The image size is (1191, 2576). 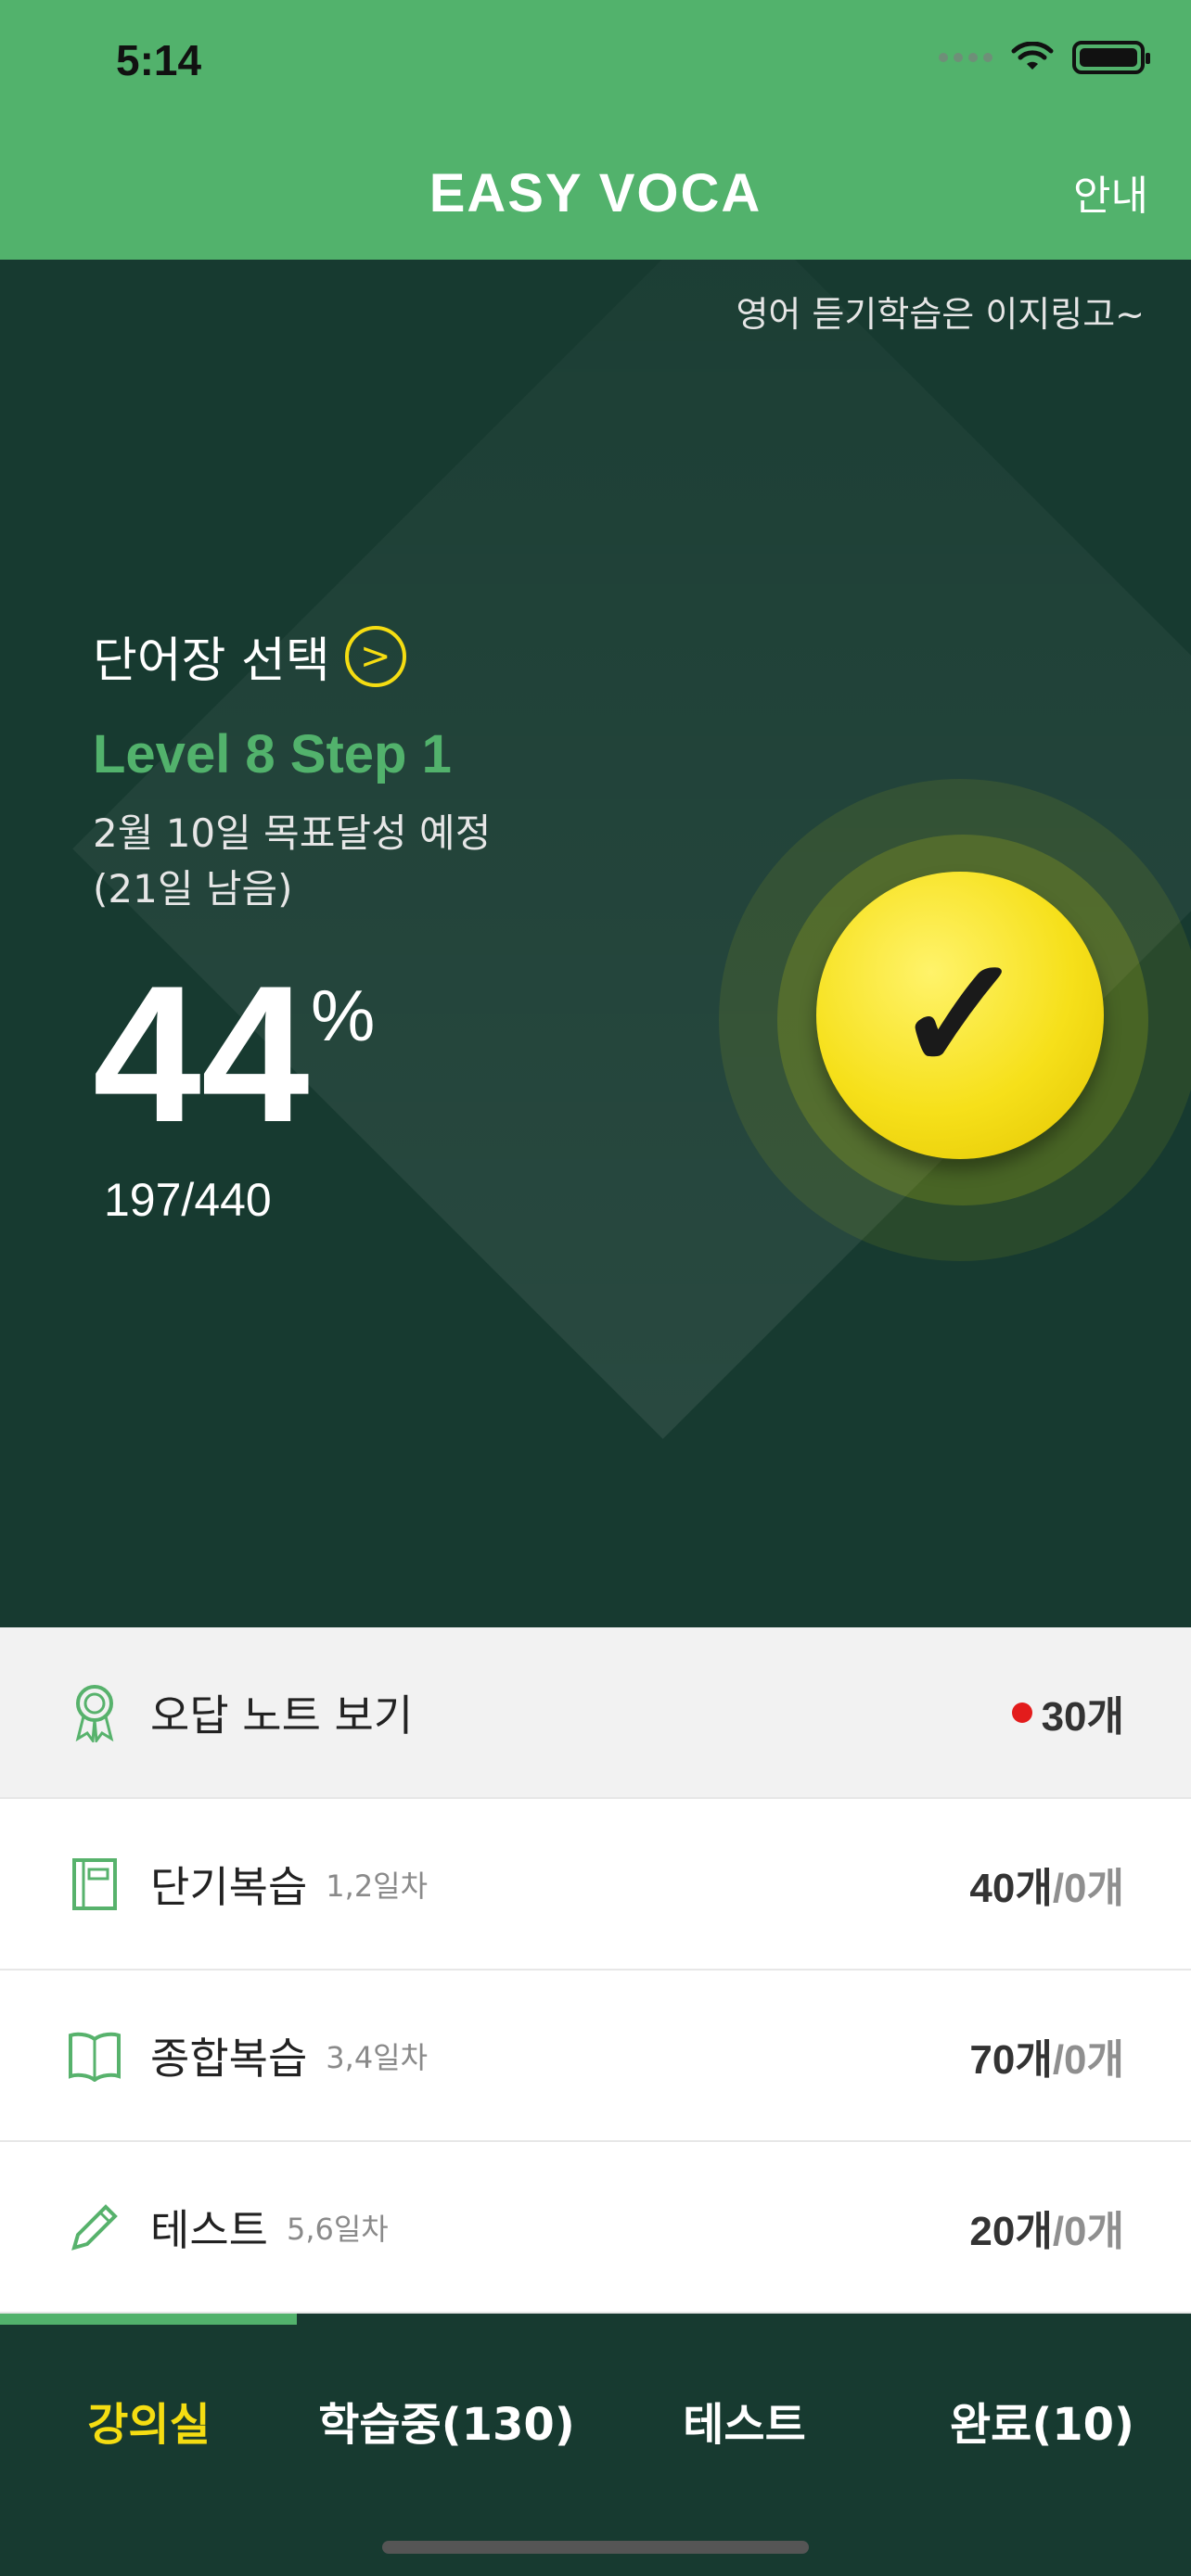 I want to click on slogan: 영어 듣기학습은 이지링고~, so click(x=940, y=314).